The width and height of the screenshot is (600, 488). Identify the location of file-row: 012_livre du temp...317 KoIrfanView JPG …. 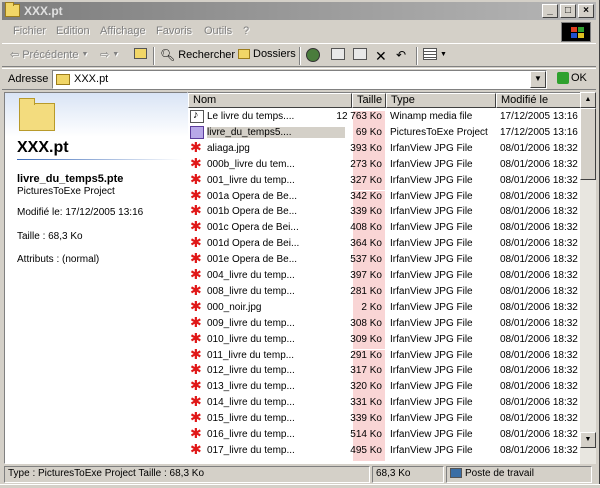
(384, 372).